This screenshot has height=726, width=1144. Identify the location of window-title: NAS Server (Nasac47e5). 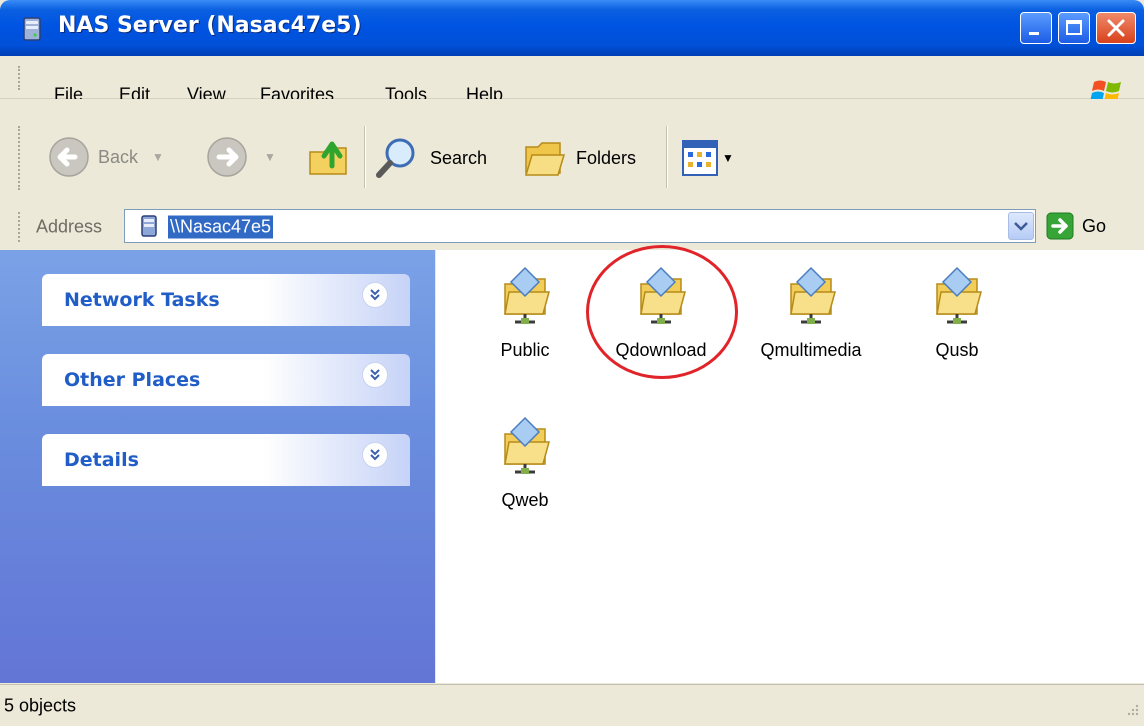
(210, 25).